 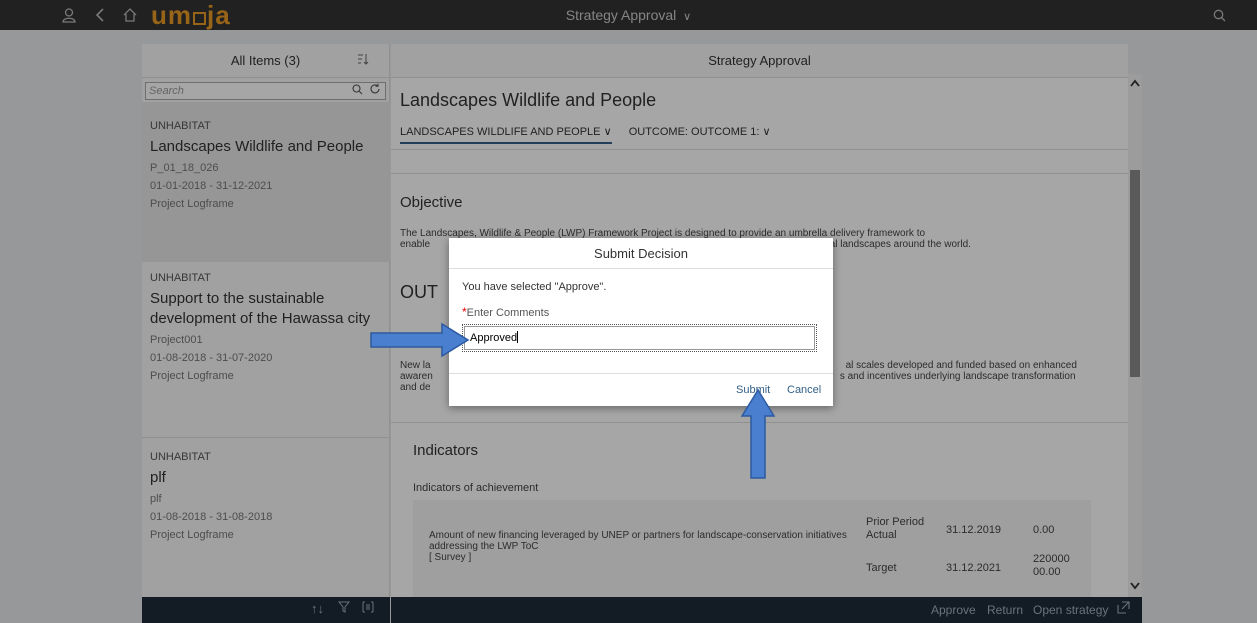 I want to click on comments-input: Approved, so click(x=639, y=338).